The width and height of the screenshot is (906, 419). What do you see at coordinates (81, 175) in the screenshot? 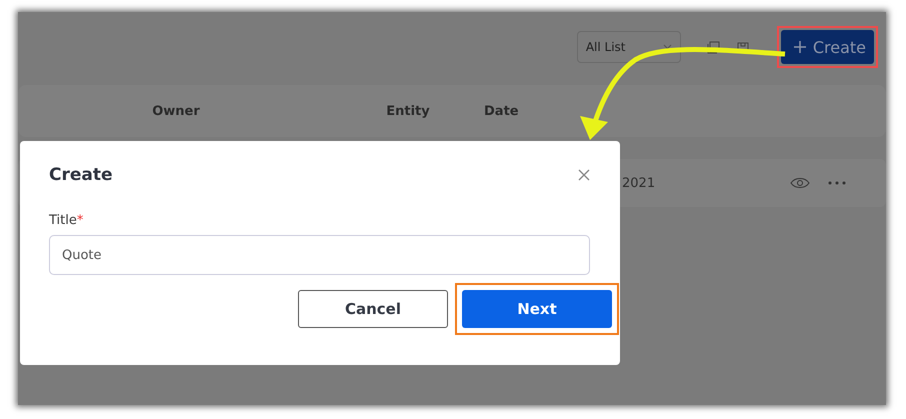
I see `dialog-title: Create` at bounding box center [81, 175].